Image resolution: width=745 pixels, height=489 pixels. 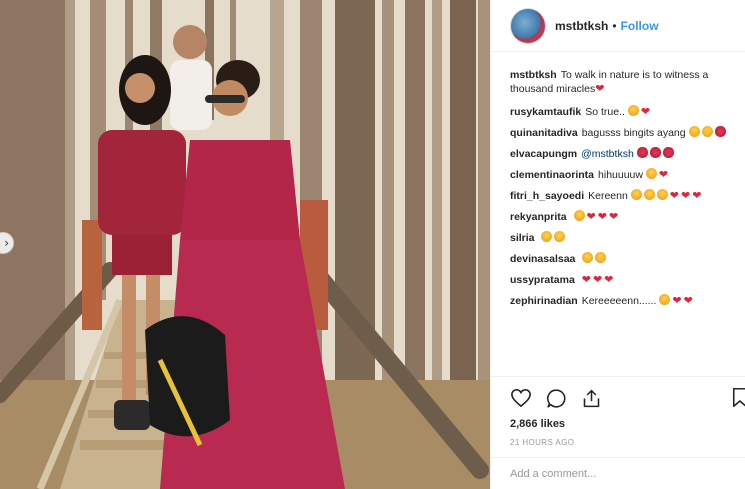 I want to click on list-item: rusykamtaufik So true.. ❤, so click(x=623, y=112).